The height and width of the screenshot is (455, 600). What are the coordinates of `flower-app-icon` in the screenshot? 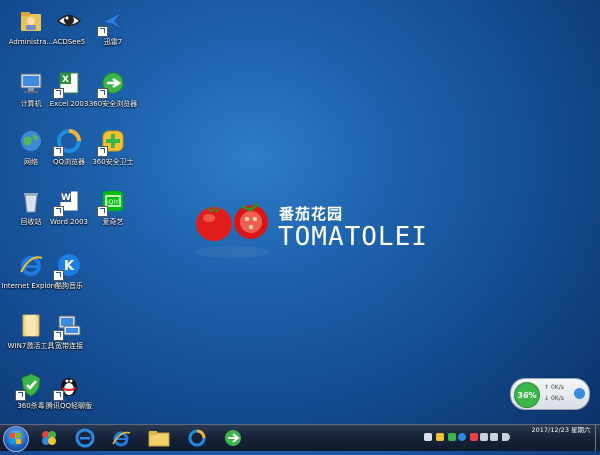 It's located at (49, 438).